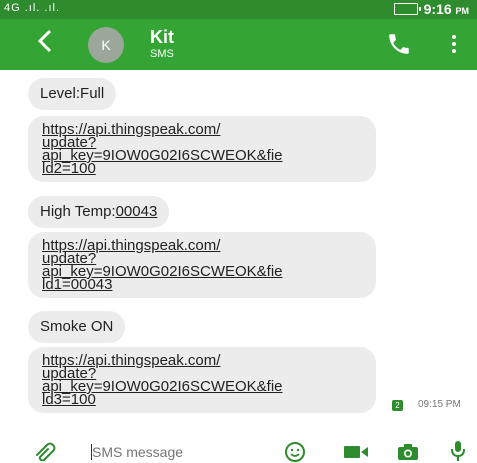 This screenshot has height=463, width=477. What do you see at coordinates (407, 9) in the screenshot?
I see `battery-icon` at bounding box center [407, 9].